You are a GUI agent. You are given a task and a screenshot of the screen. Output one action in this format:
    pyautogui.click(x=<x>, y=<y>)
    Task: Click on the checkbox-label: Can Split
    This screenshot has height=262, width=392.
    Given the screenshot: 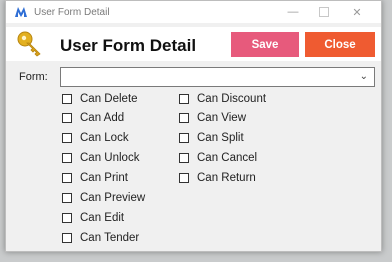 What is the action you would take?
    pyautogui.click(x=220, y=138)
    